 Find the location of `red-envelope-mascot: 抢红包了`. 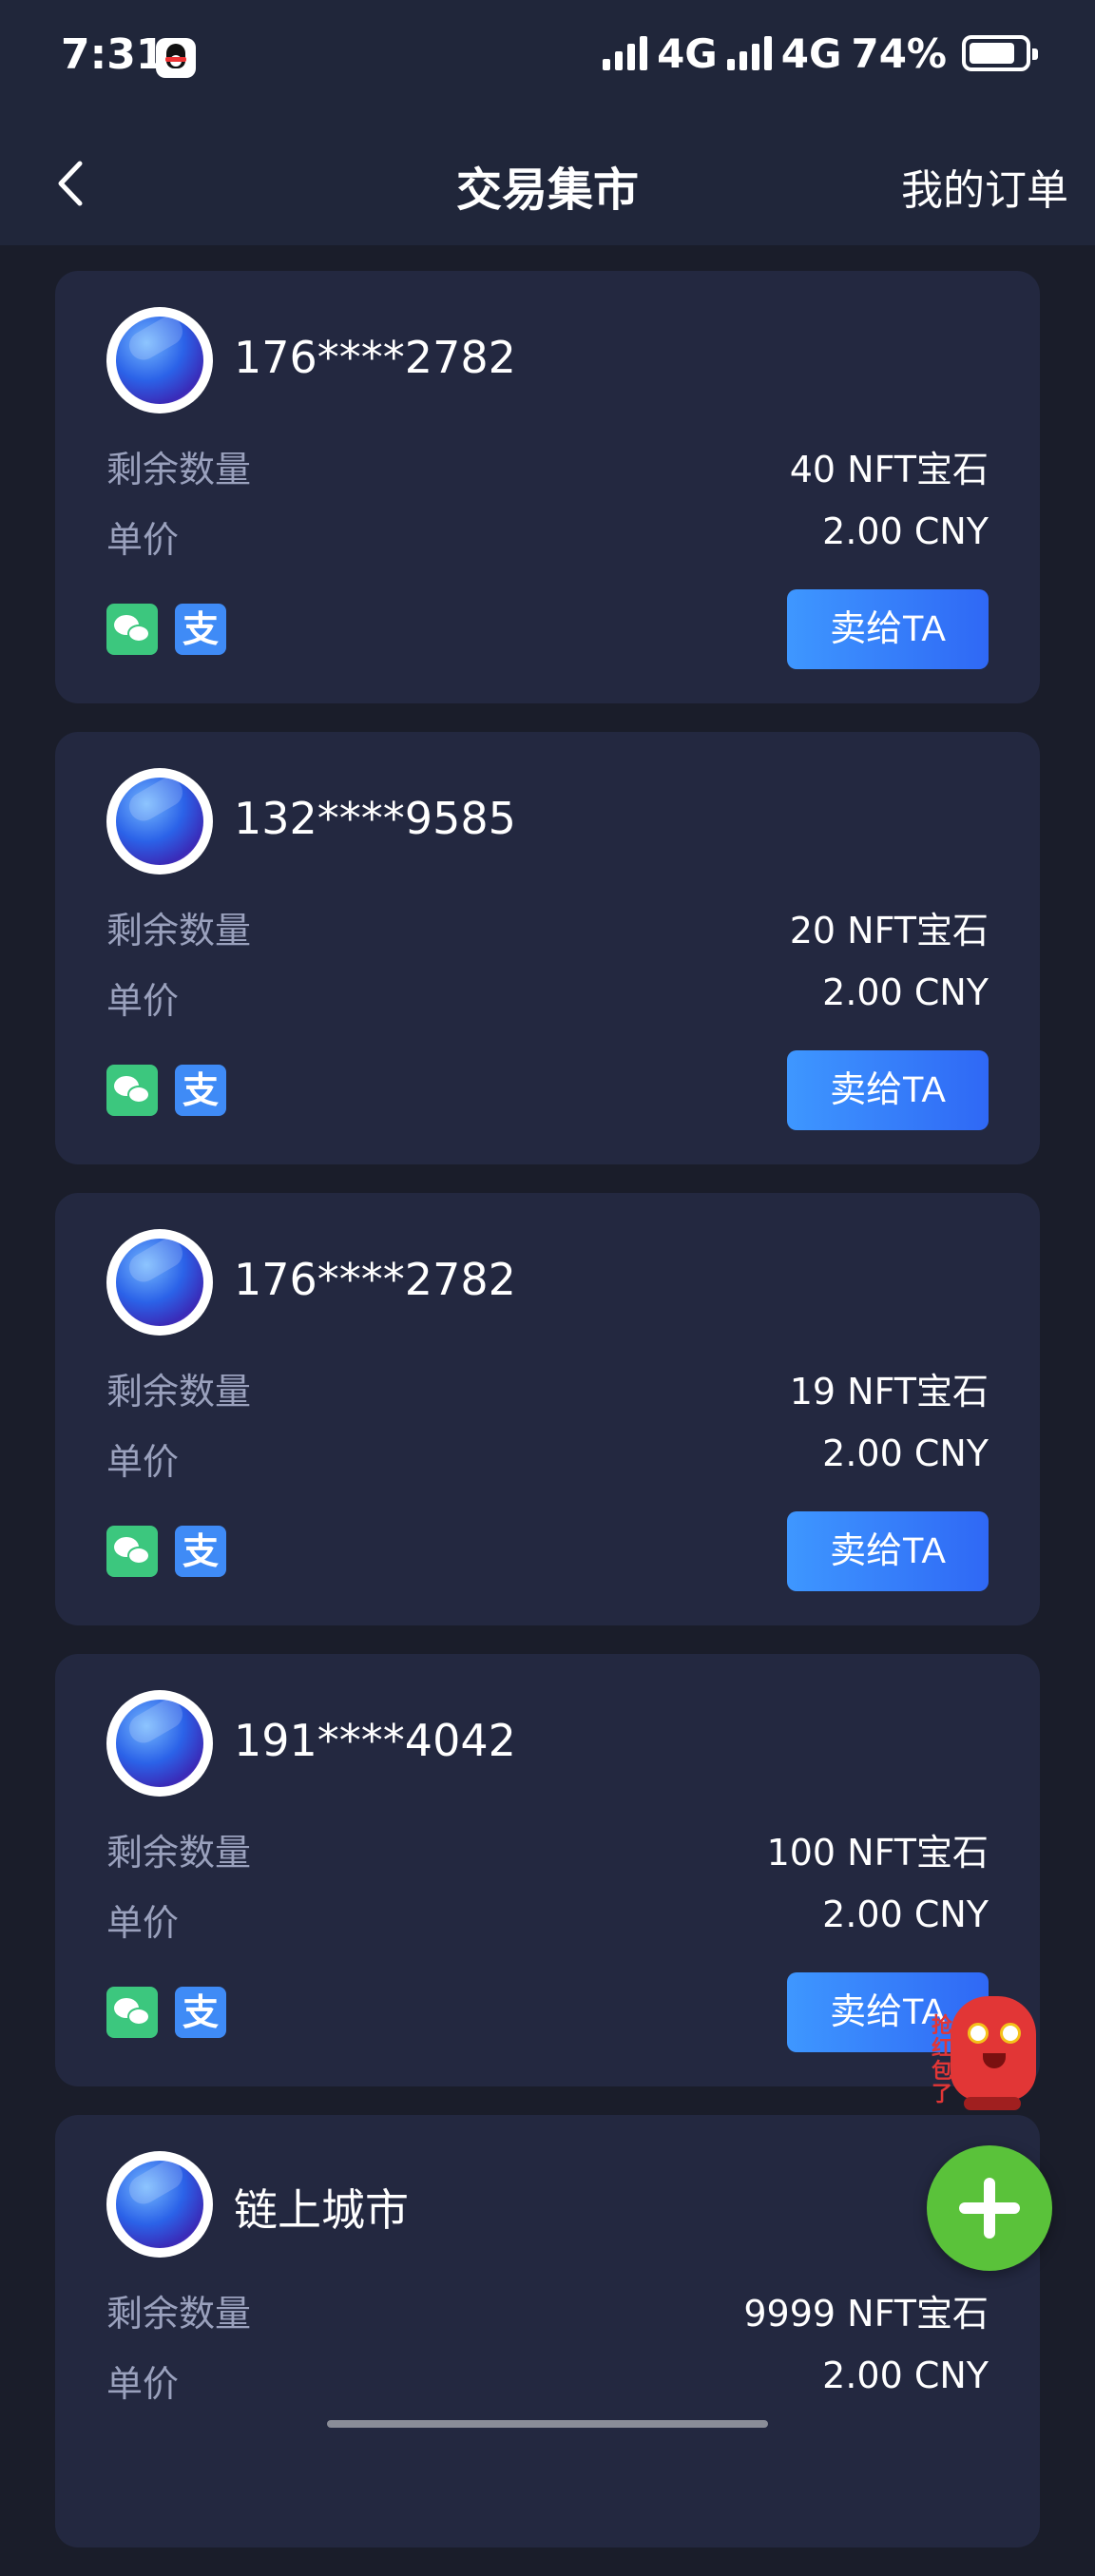

red-envelope-mascot: 抢红包了 is located at coordinates (989, 2053).